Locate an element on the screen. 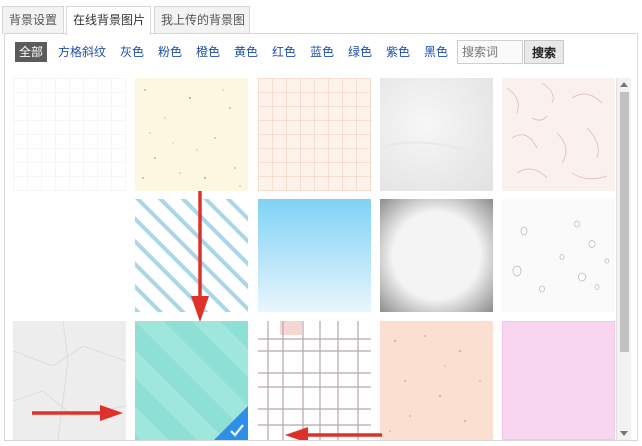 The image size is (642, 446). tile-pink-fiber is located at coordinates (558, 134).